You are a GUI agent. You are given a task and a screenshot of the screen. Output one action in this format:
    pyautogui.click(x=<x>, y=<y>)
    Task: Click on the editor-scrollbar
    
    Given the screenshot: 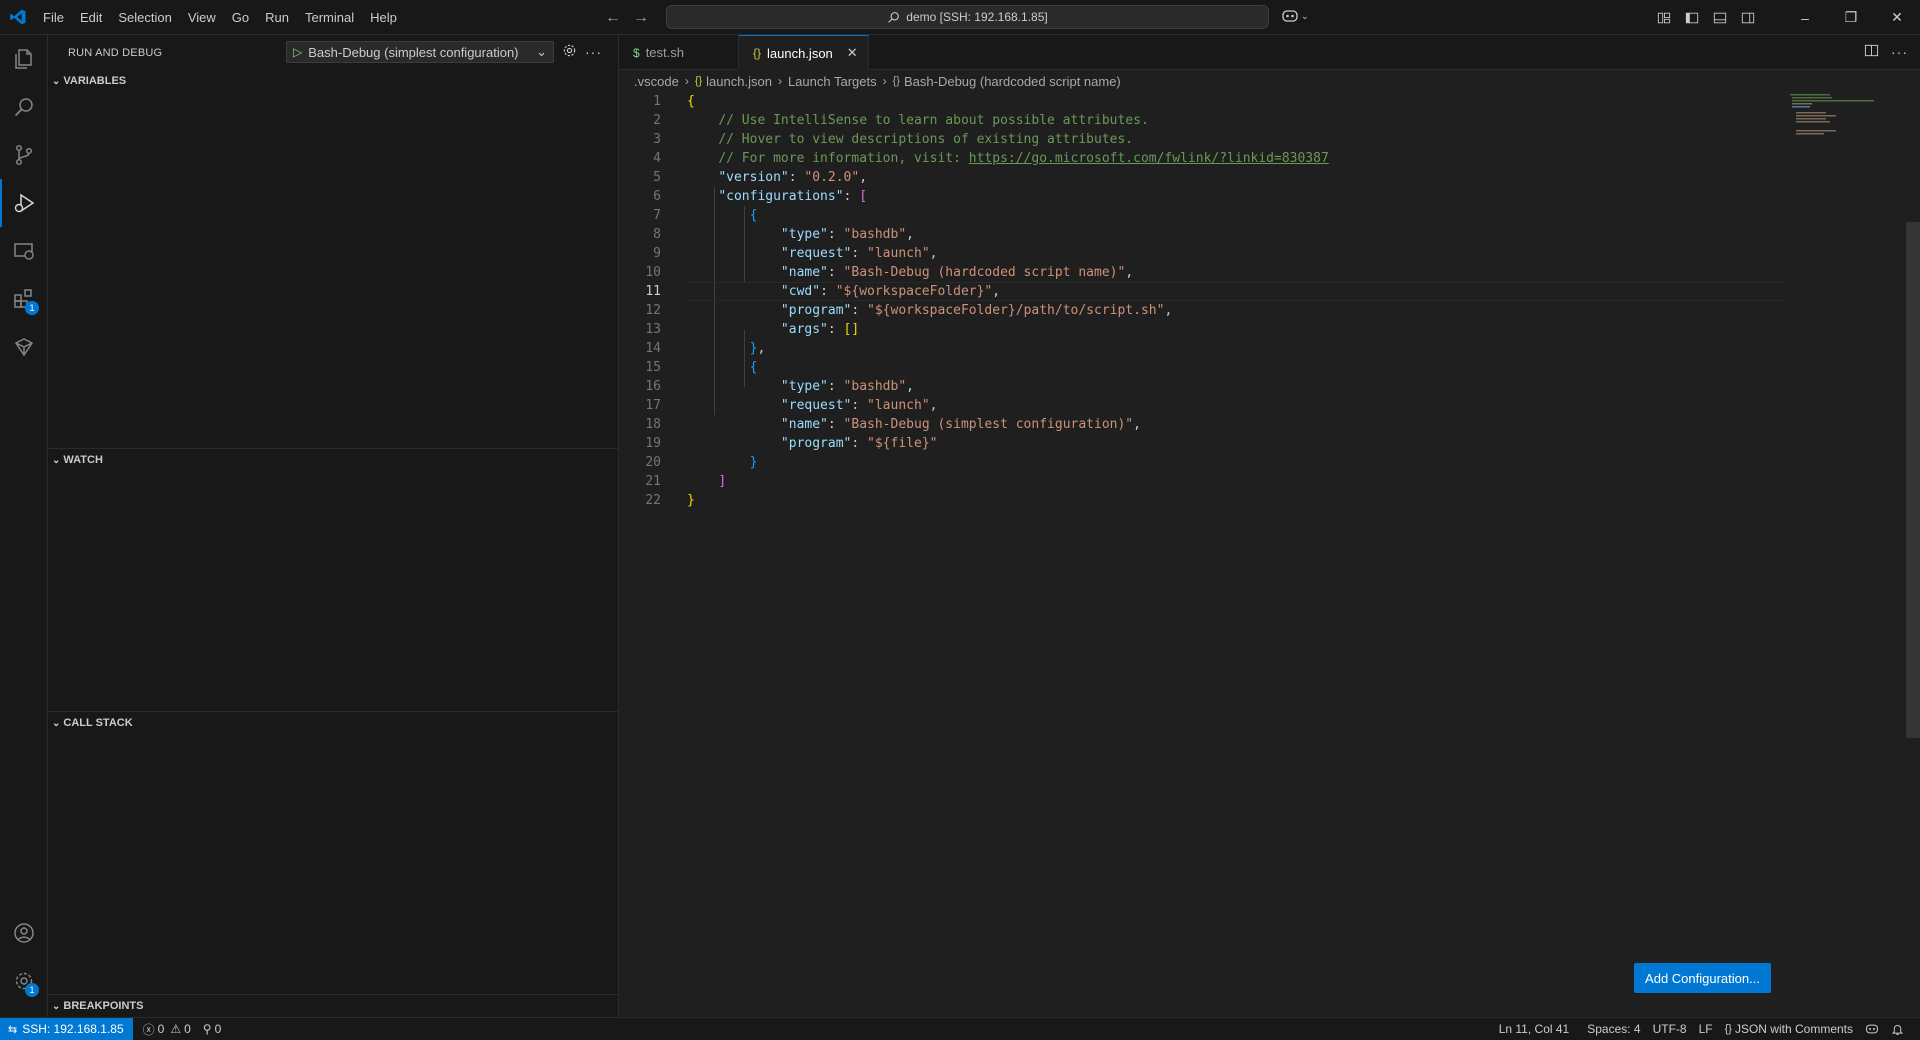 What is the action you would take?
    pyautogui.click(x=1913, y=554)
    